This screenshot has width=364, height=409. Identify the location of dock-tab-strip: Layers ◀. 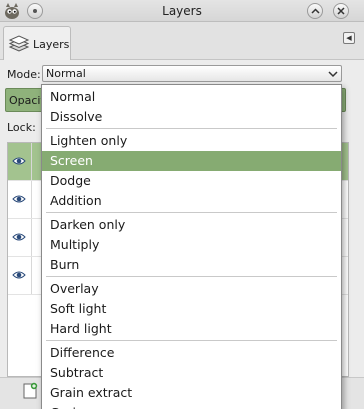
(182, 41).